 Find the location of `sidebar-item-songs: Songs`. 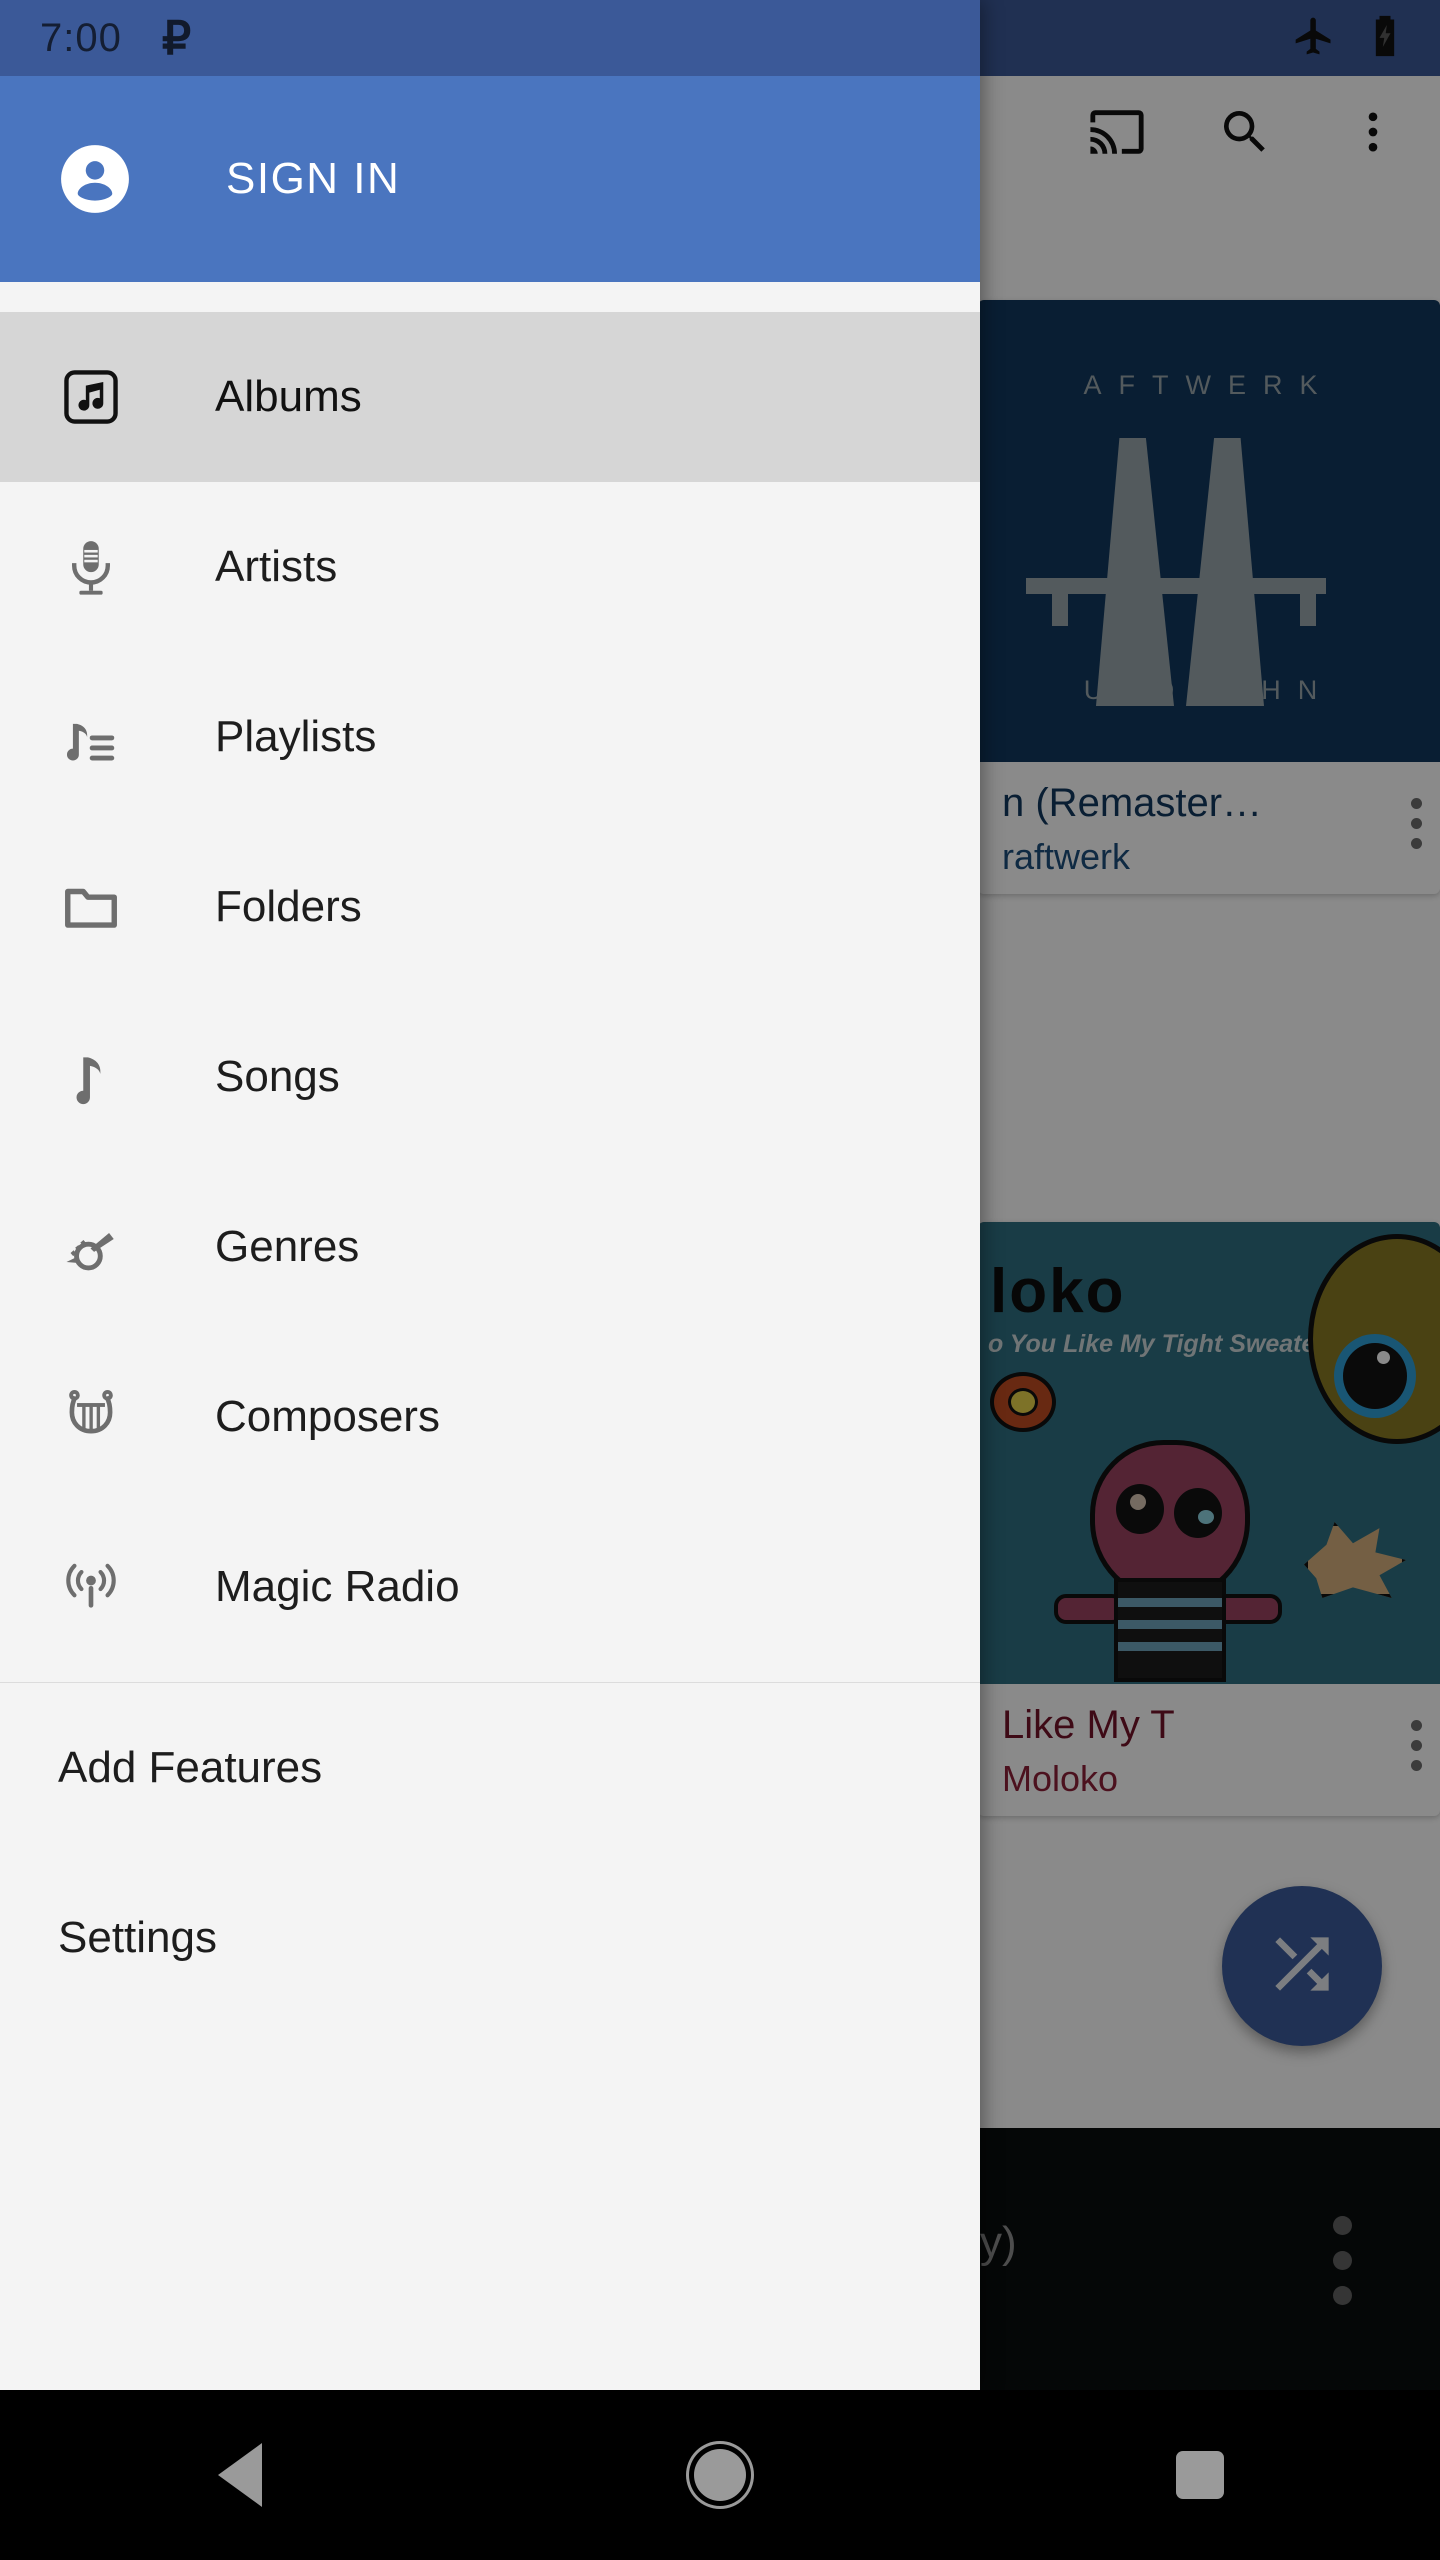

sidebar-item-songs: Songs is located at coordinates (490, 1077).